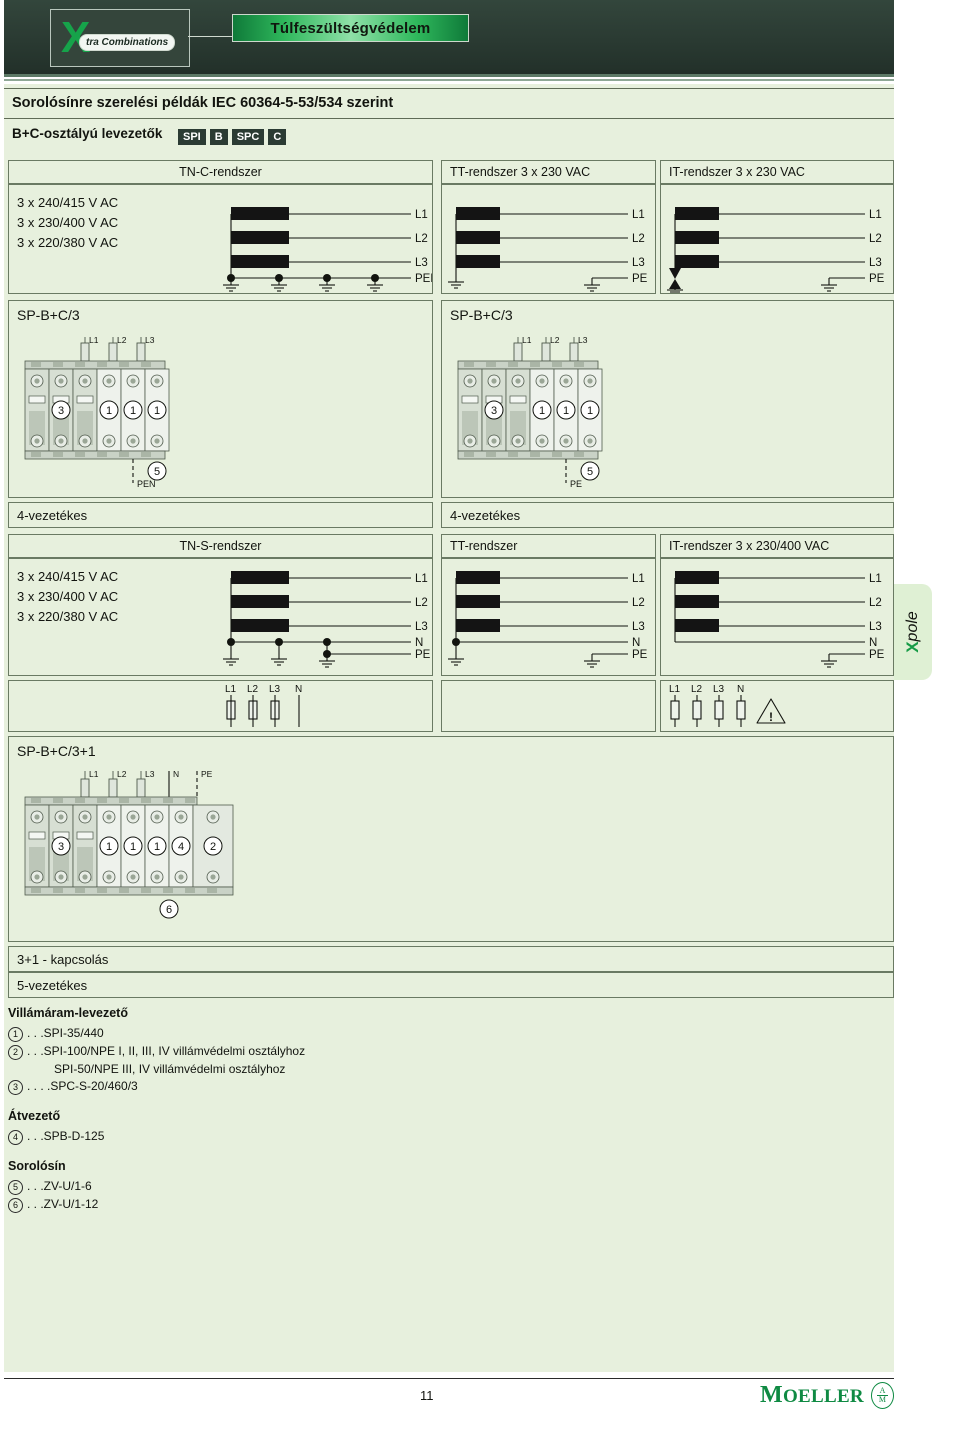 The image size is (960, 1437). I want to click on legend-number-4: 4, so click(15, 1137).